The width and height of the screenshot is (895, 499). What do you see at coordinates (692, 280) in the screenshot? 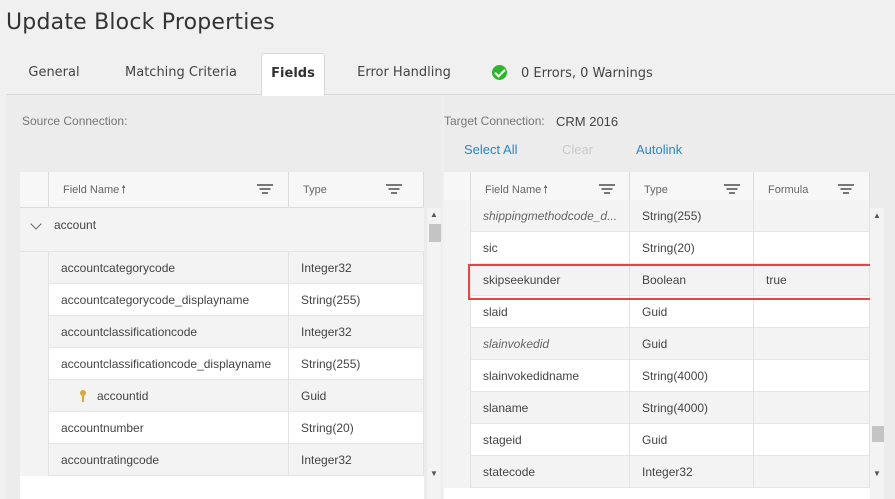
I see `field-type-cell: Boolean` at bounding box center [692, 280].